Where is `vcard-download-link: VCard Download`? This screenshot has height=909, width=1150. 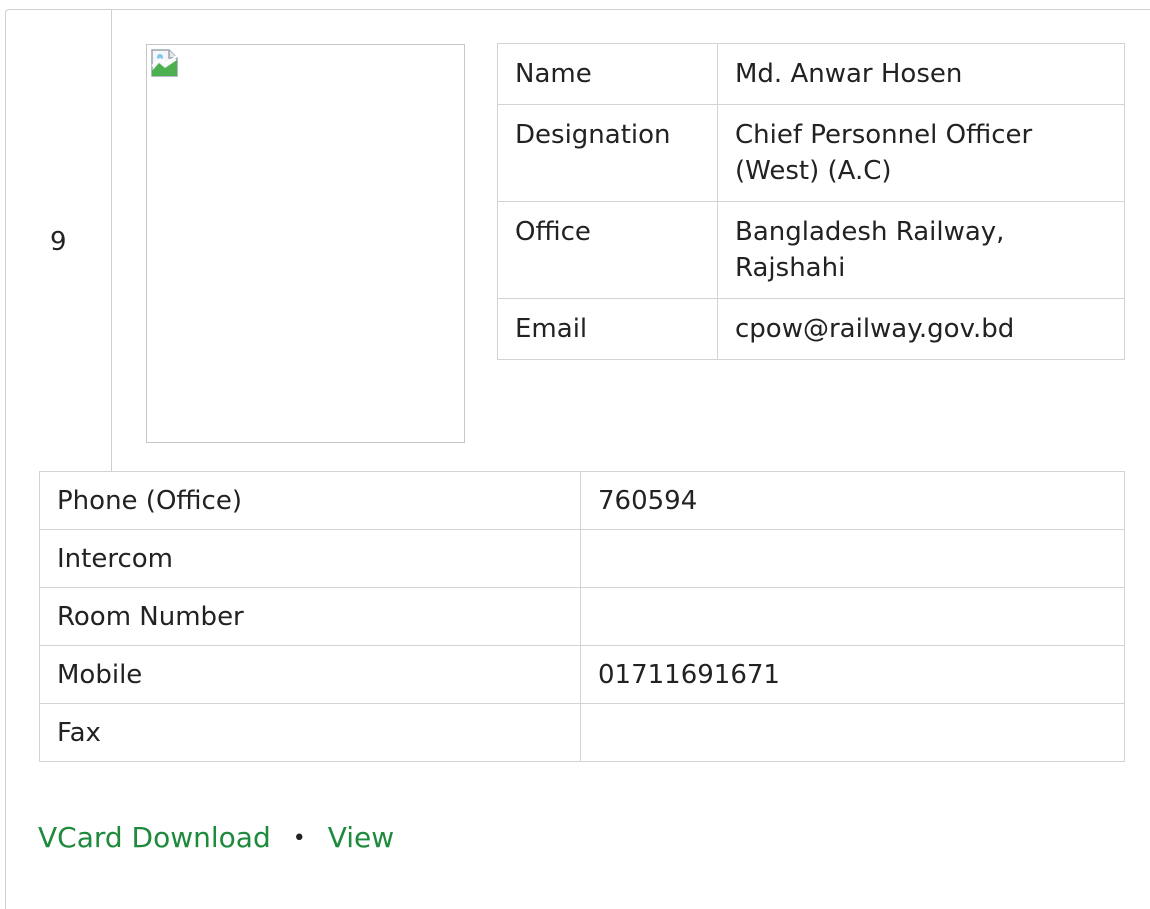
vcard-download-link: VCard Download is located at coordinates (154, 837).